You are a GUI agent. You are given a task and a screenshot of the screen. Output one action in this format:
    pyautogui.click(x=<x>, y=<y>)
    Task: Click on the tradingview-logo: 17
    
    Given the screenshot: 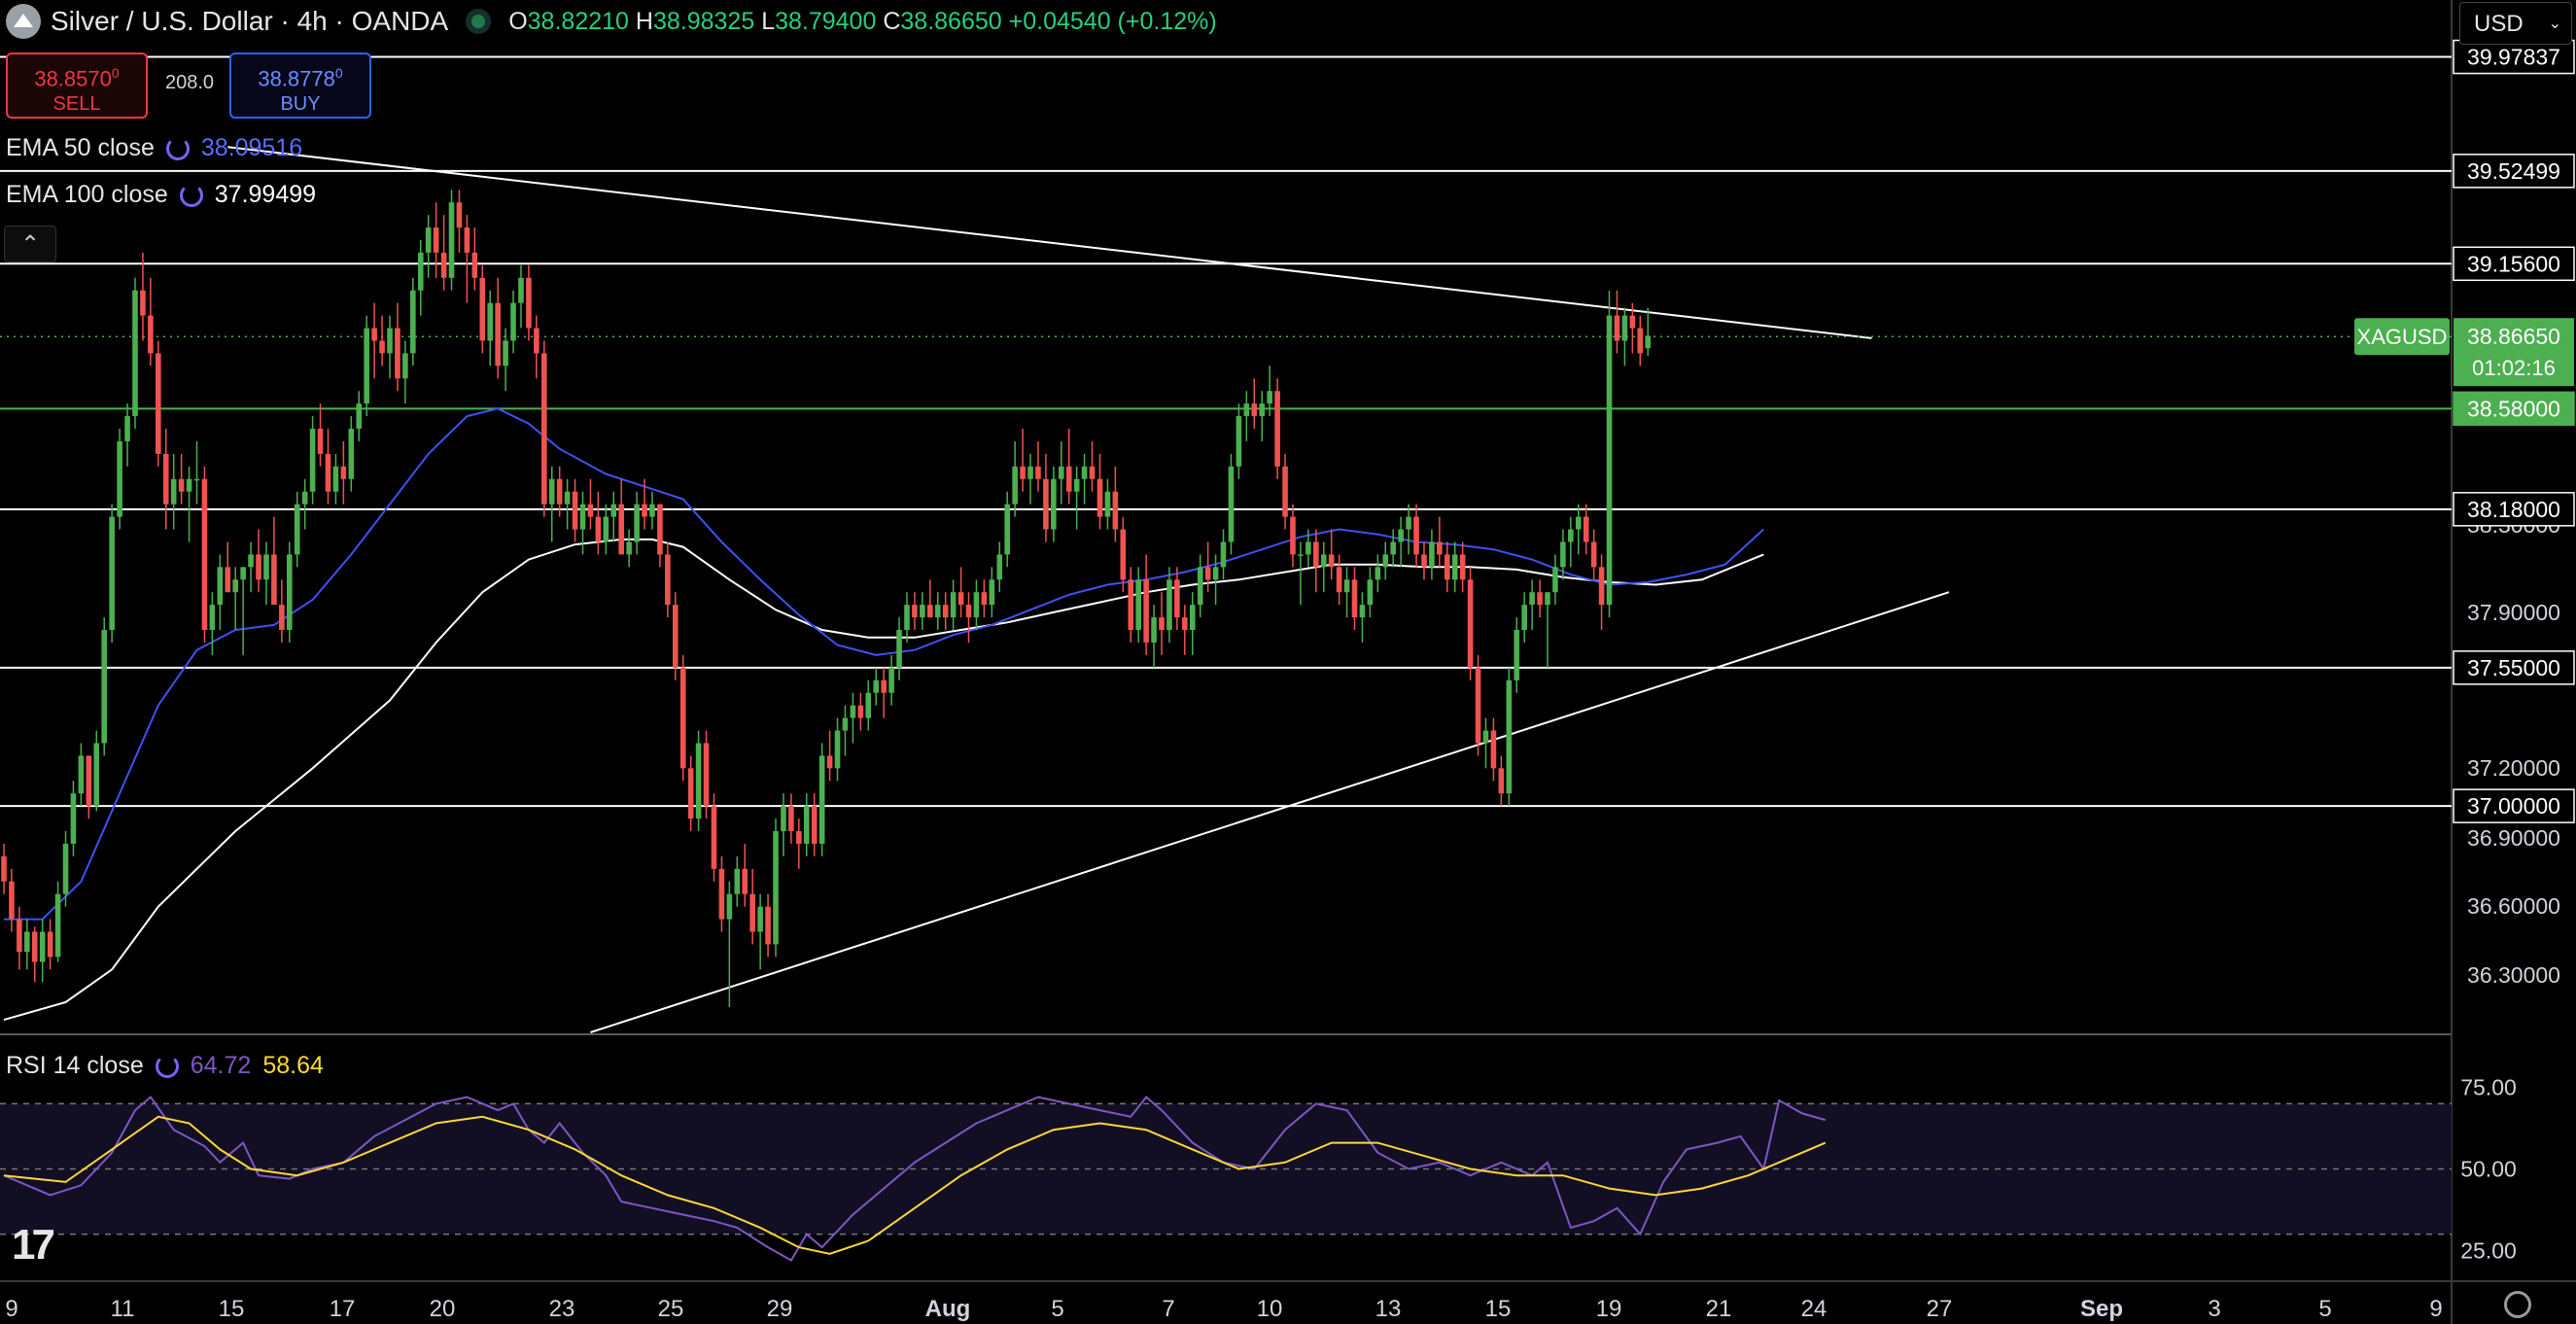 What is the action you would take?
    pyautogui.click(x=33, y=1245)
    